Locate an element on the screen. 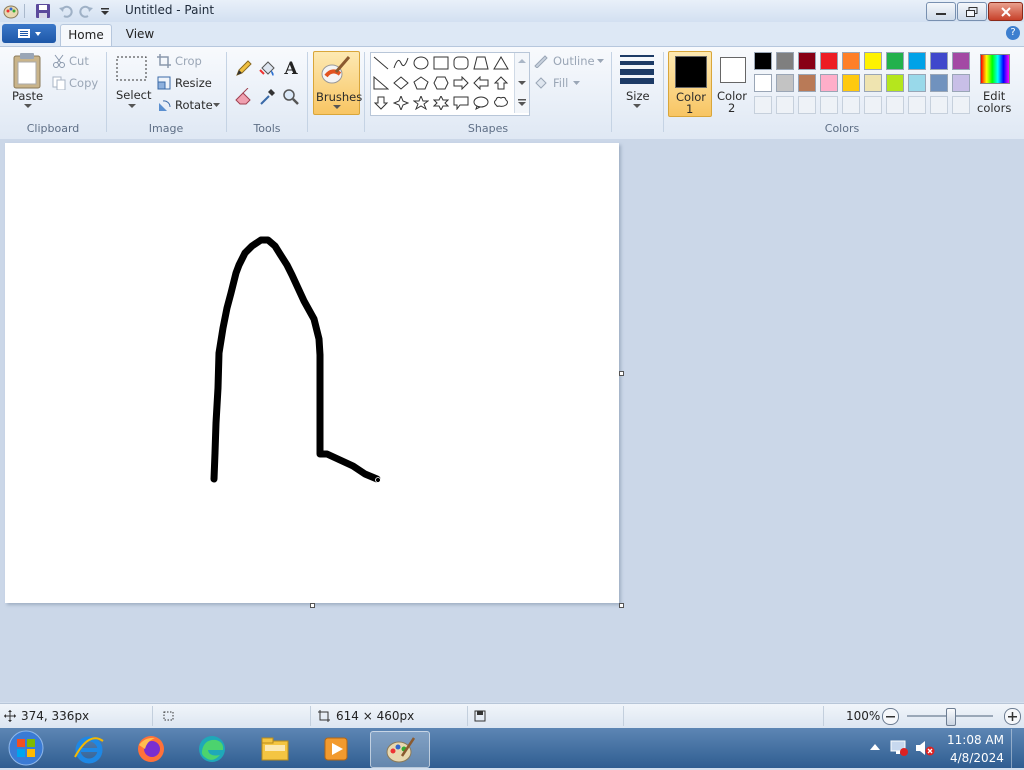  pentagon-shape-icon is located at coordinates (421, 82).